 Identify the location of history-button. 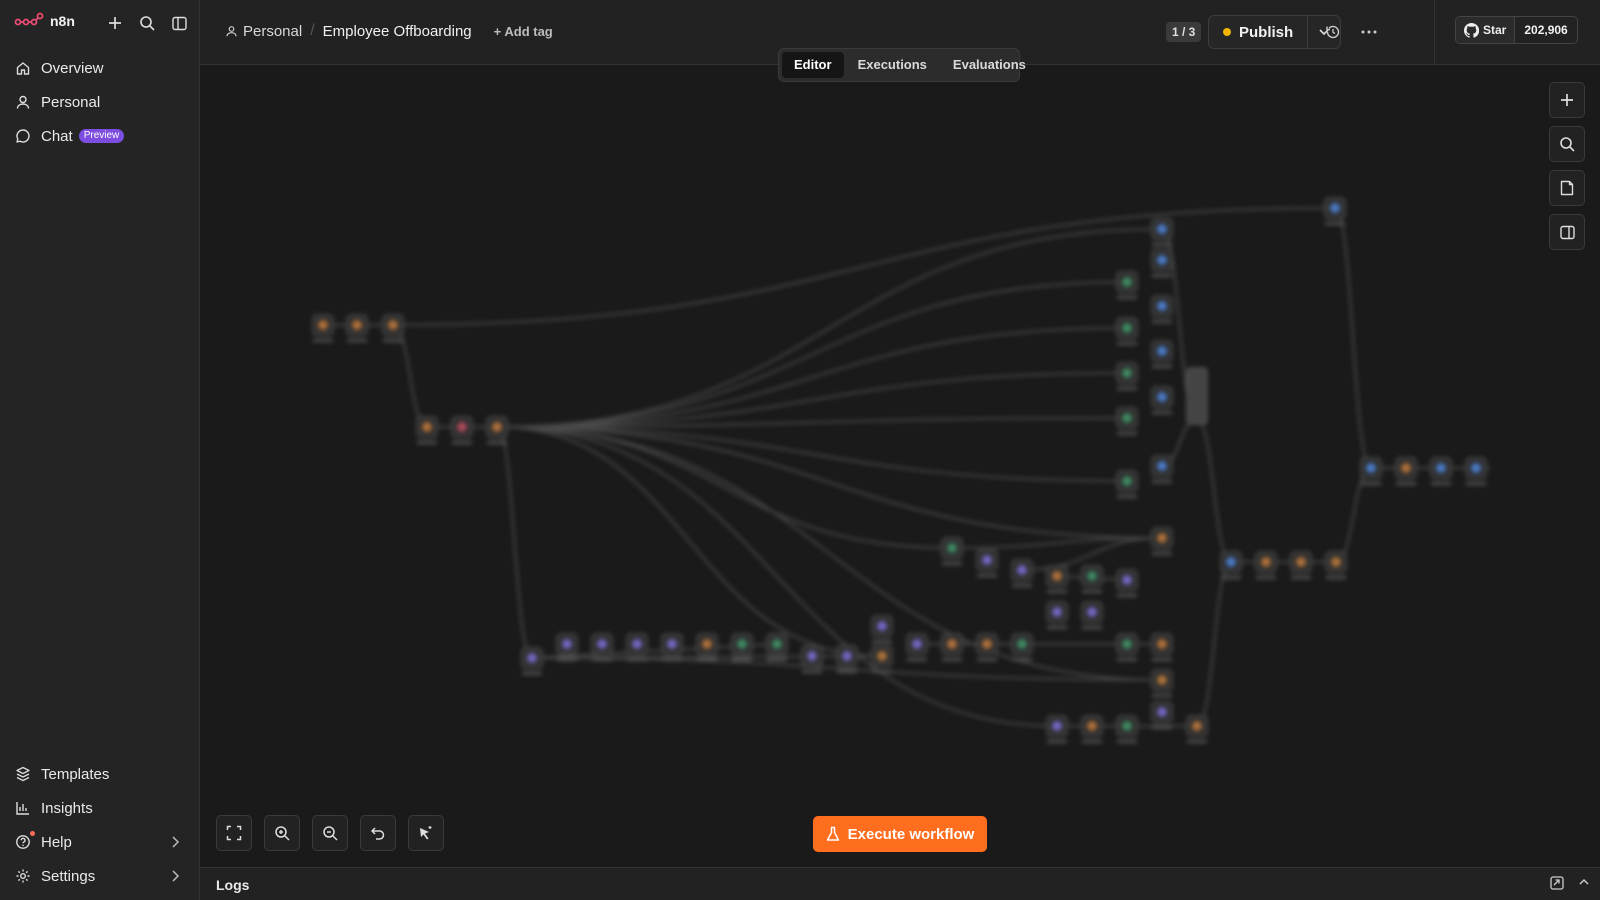
(1333, 32).